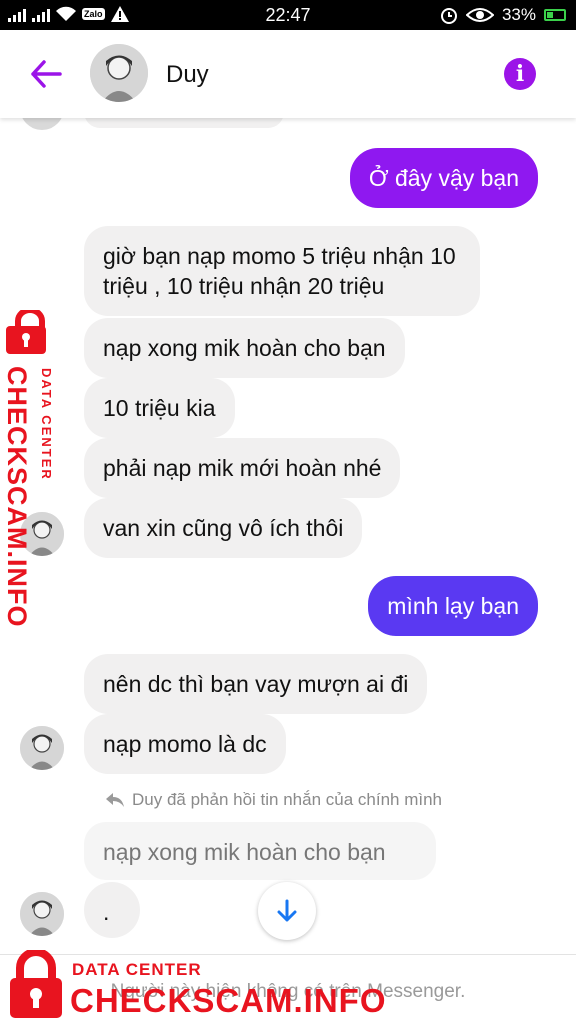 The height and width of the screenshot is (1024, 576). Describe the element at coordinates (256, 684) in the screenshot. I see `message-bubble-incoming: nên dc thì bạn vay mượn ai đi` at that location.